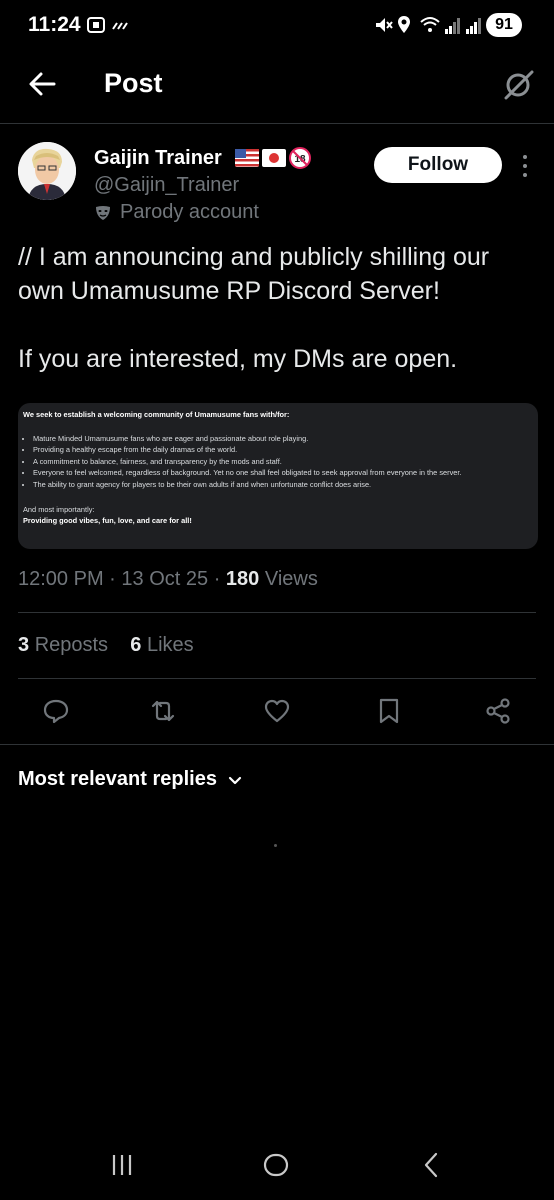  I want to click on parody-label: Parody account, so click(176, 212).